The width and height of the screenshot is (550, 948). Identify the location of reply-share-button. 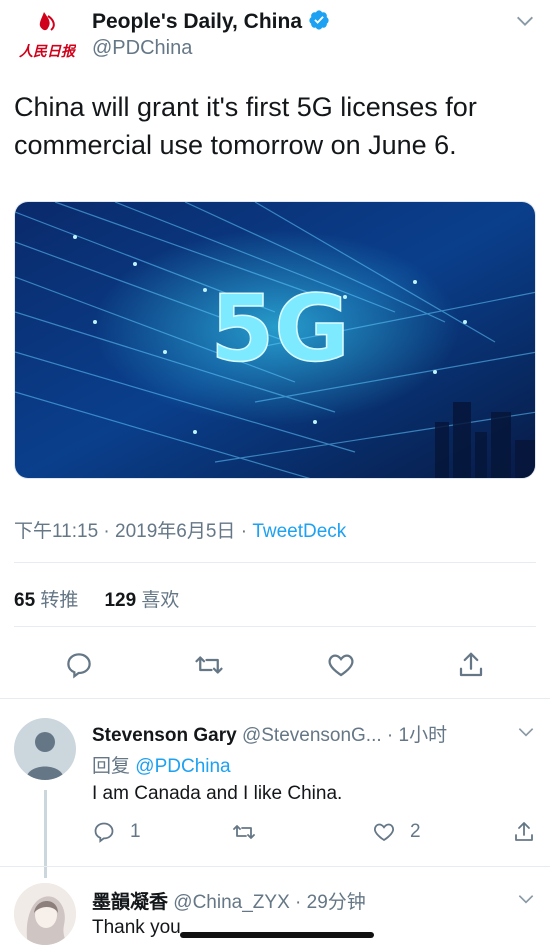
(531, 832).